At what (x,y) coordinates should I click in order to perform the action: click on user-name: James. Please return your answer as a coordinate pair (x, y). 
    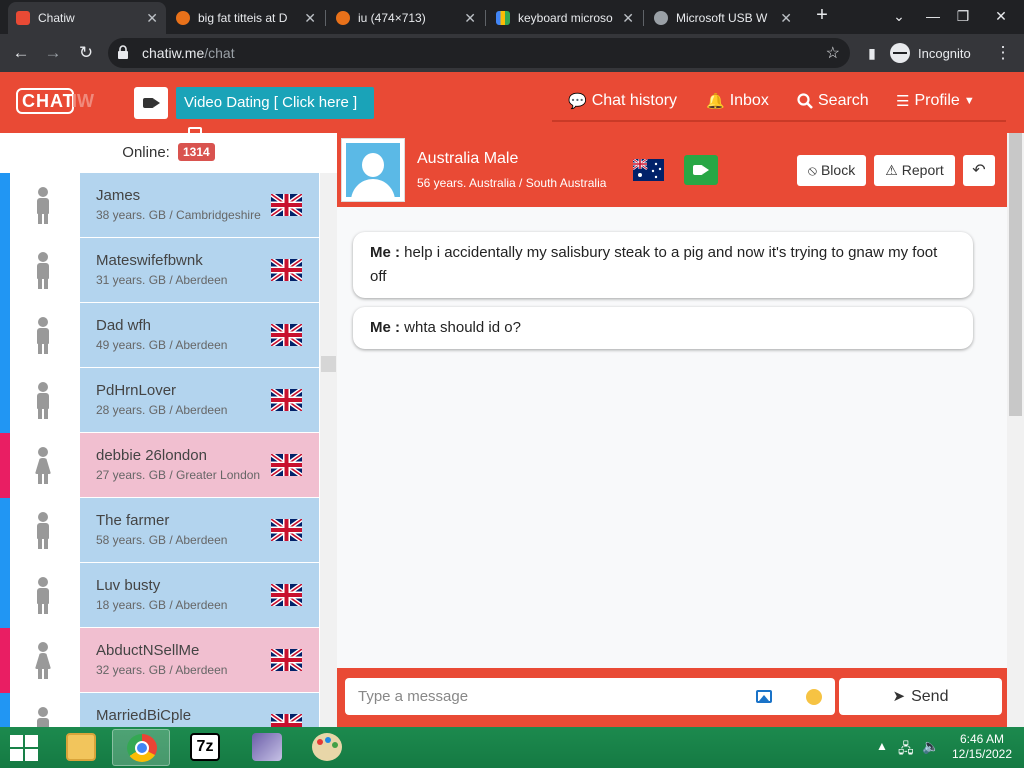
    Looking at the image, I should click on (118, 195).